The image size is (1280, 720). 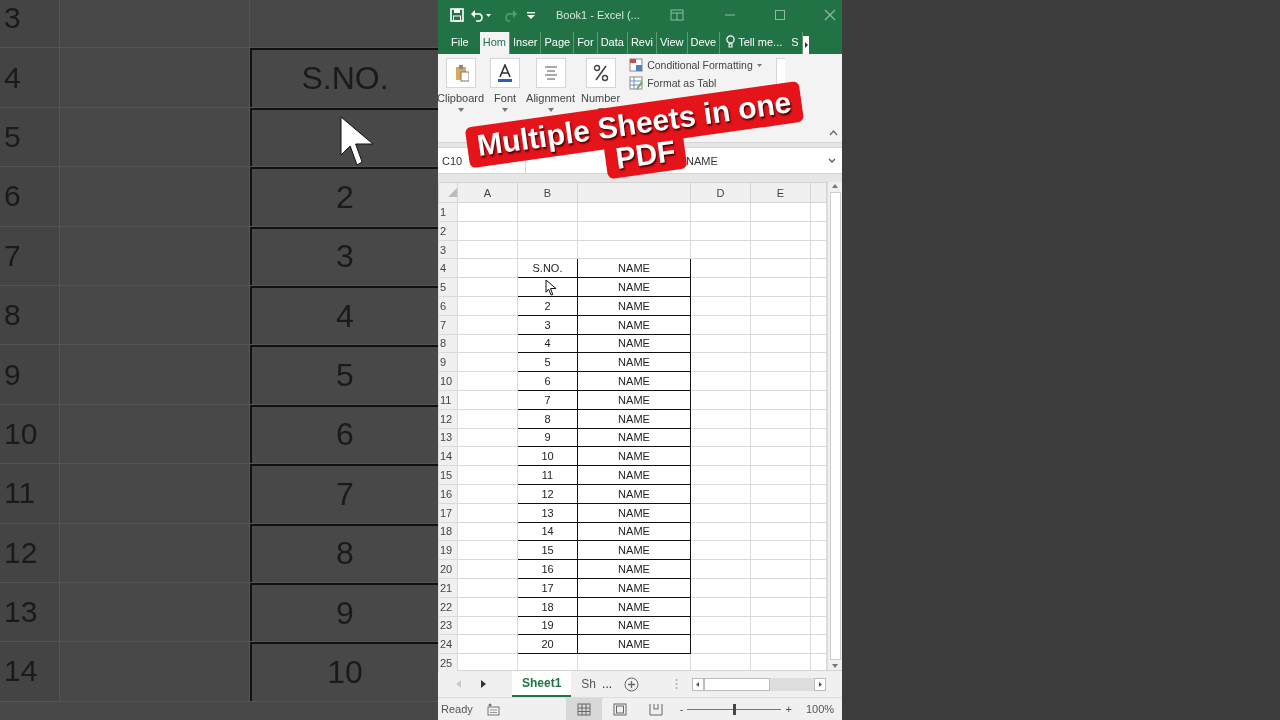 I want to click on save-icon, so click(x=457, y=15).